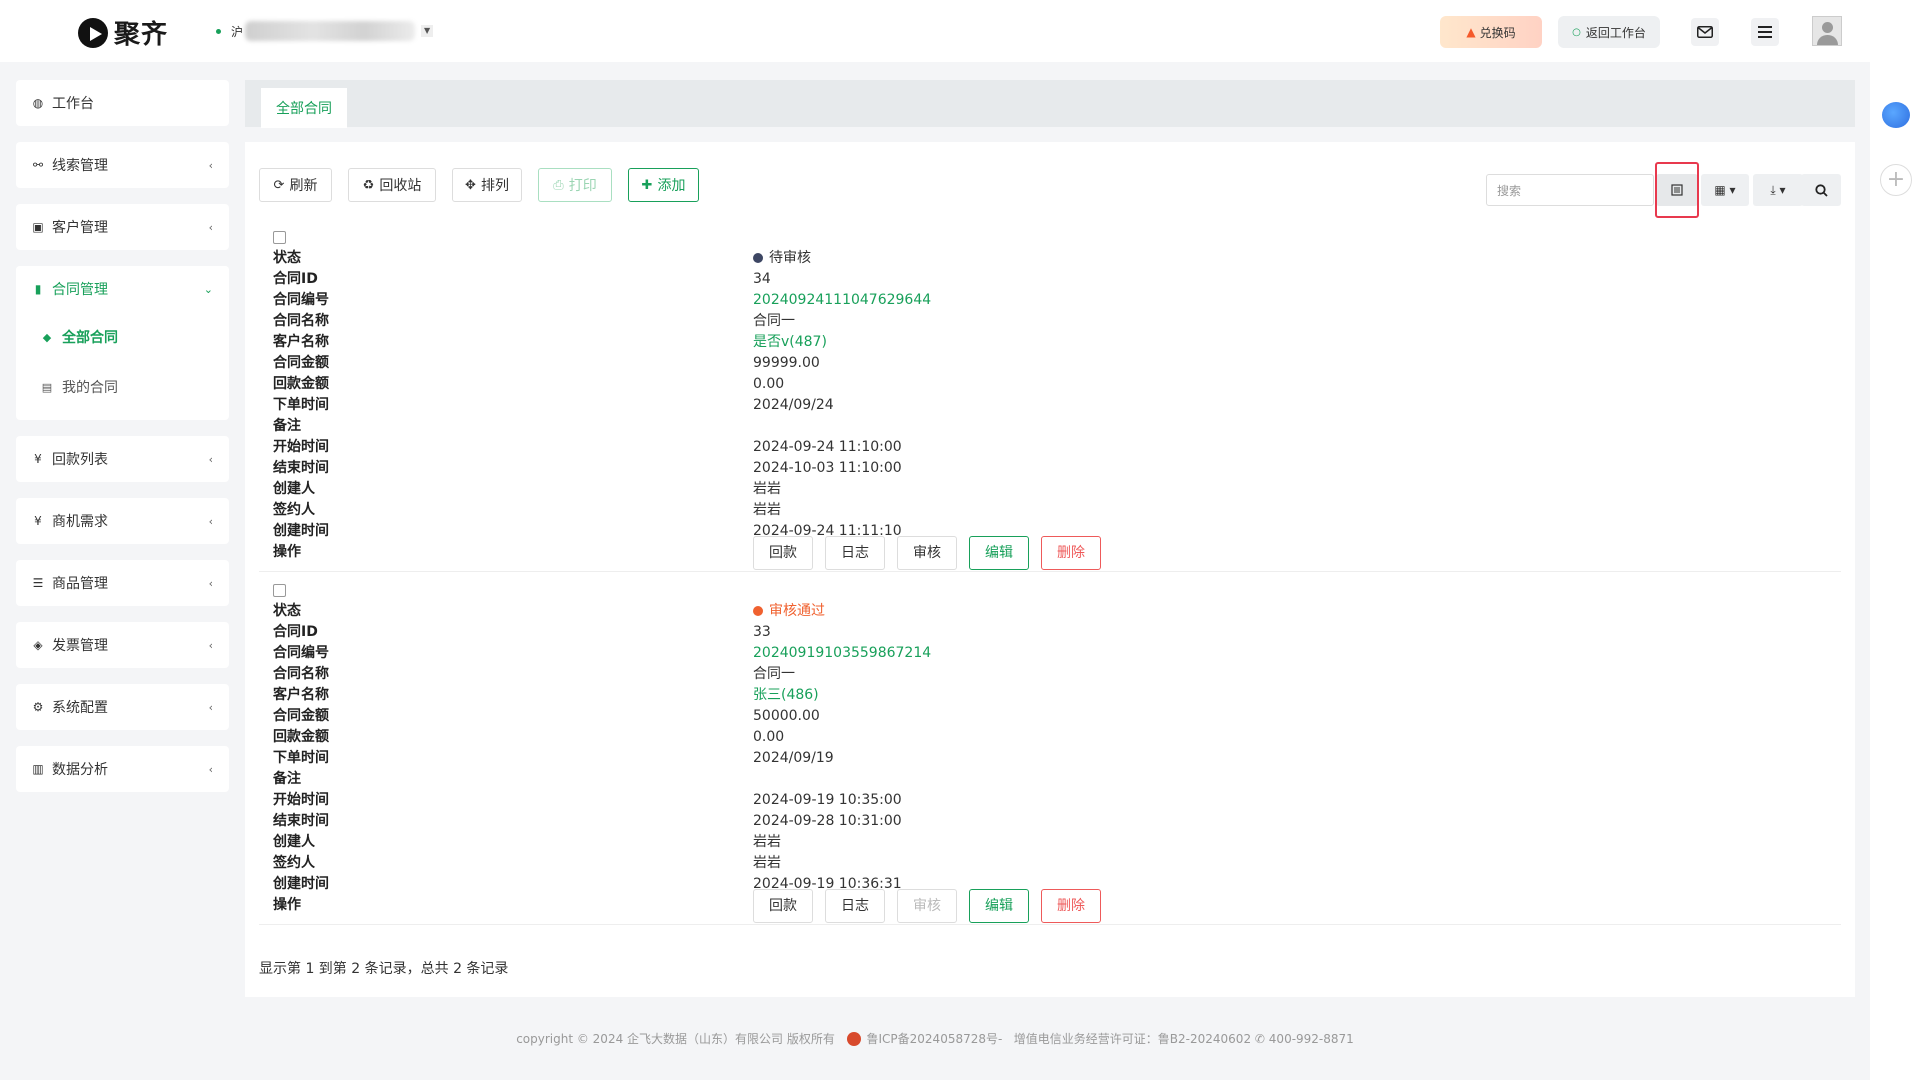 The width and height of the screenshot is (1920, 1080). I want to click on search-input: 搜索, so click(1570, 190).